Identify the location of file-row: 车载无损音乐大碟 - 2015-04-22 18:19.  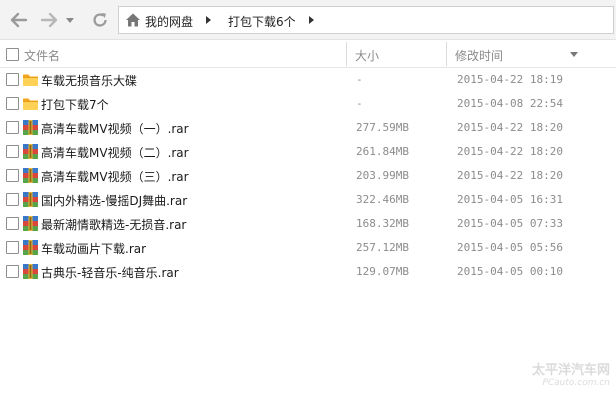
(308, 80).